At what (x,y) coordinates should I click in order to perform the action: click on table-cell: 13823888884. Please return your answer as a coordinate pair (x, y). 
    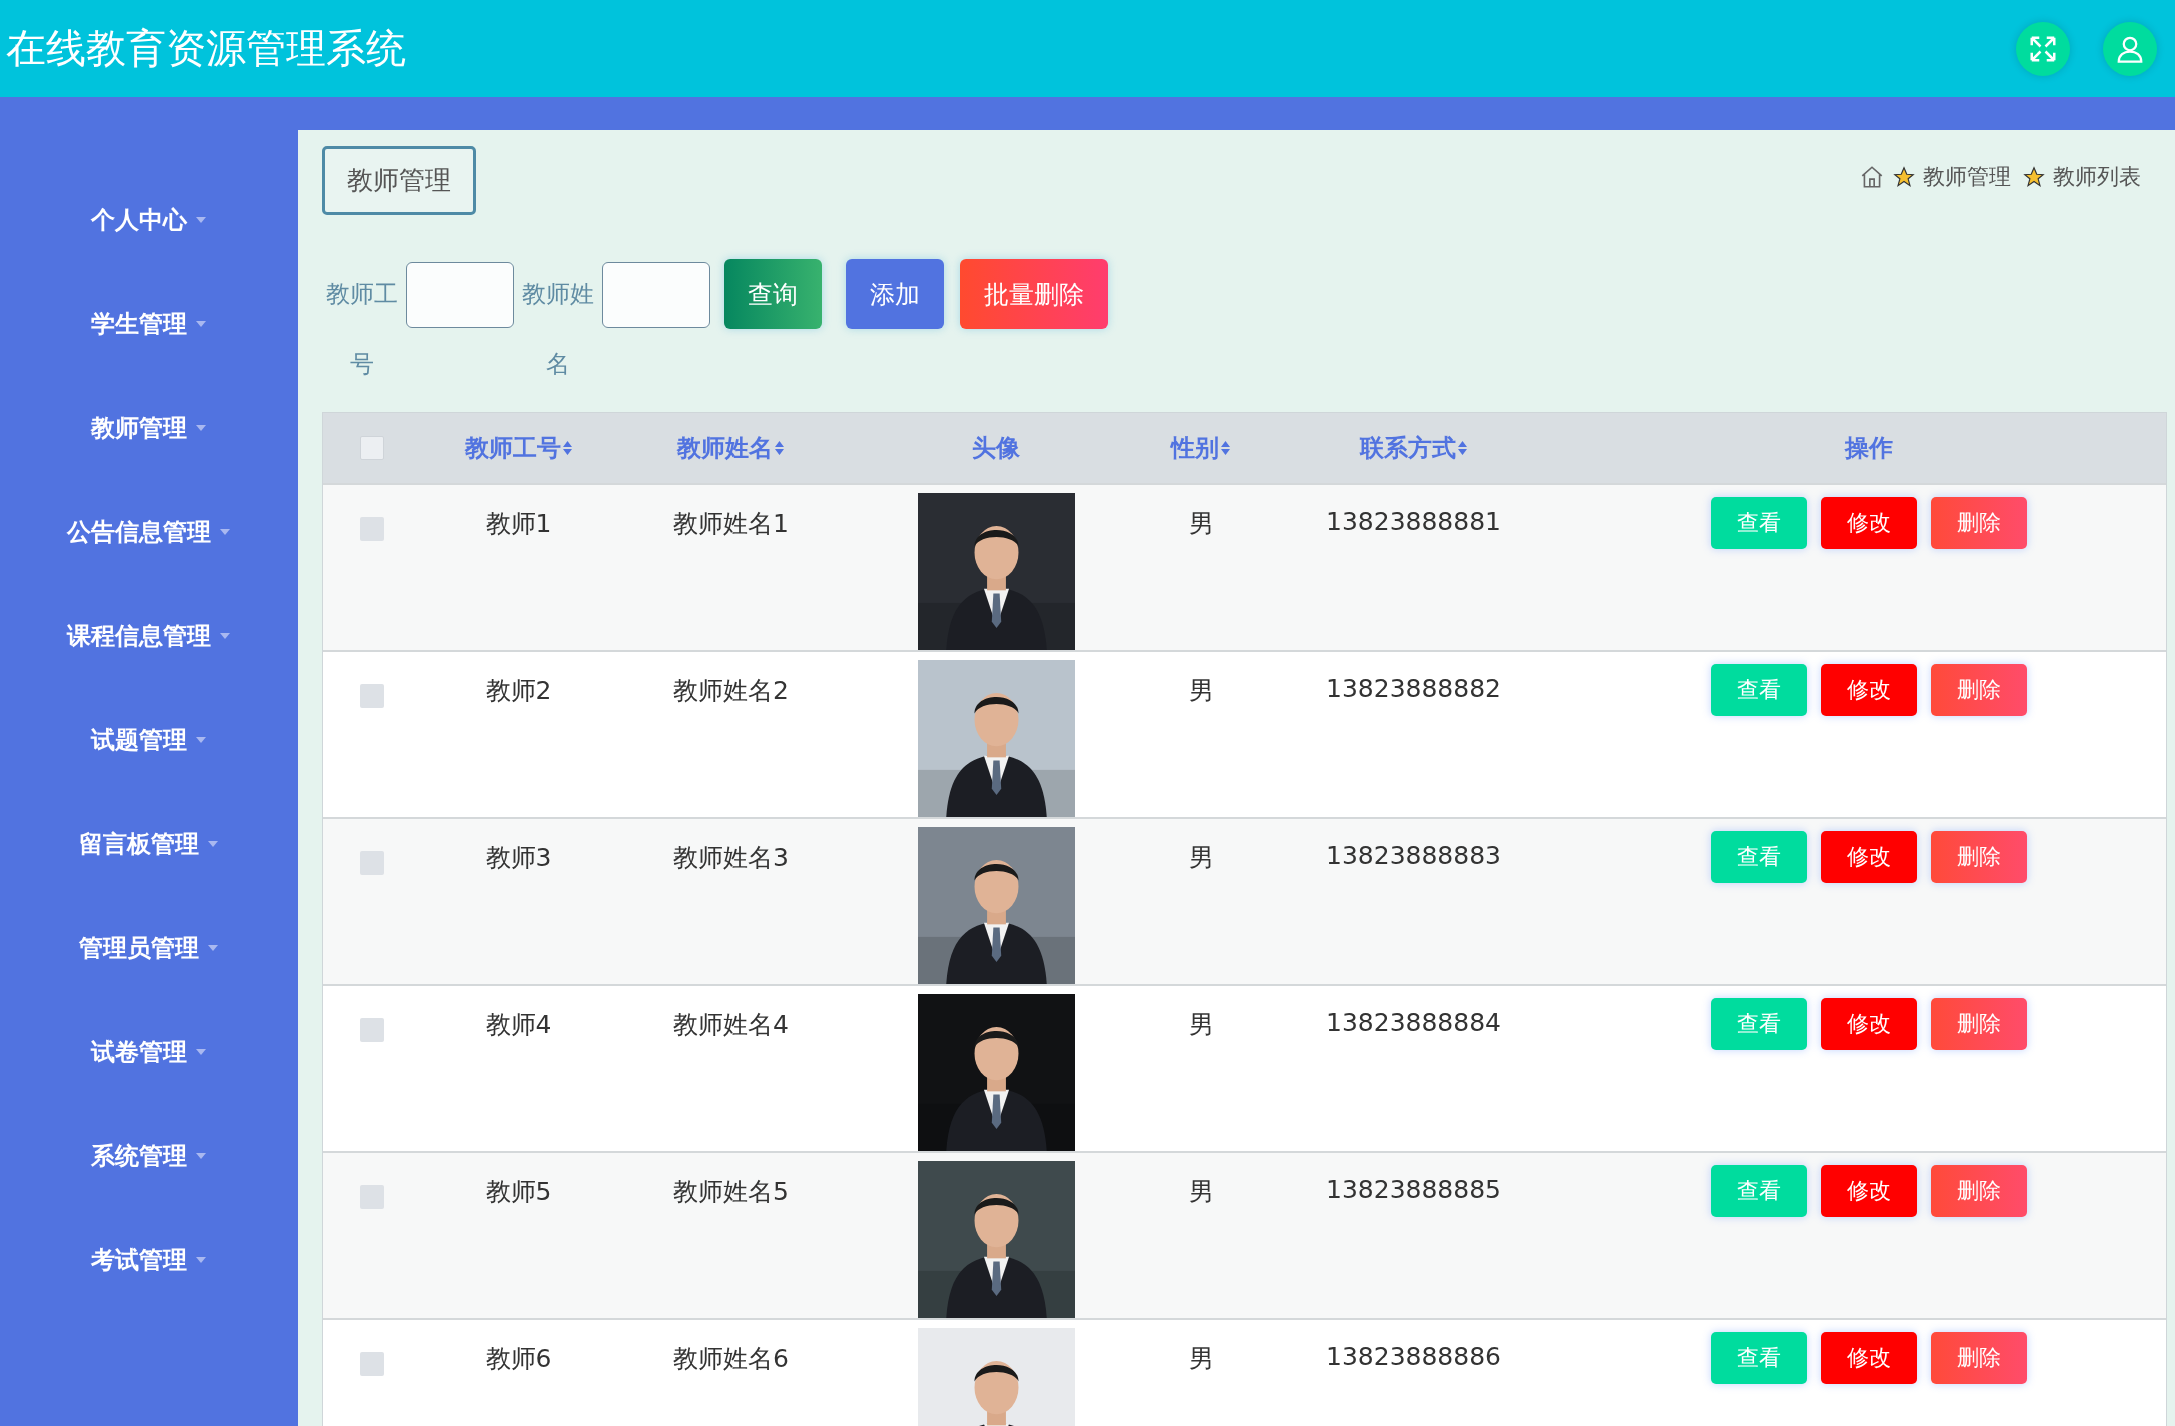
    Looking at the image, I should click on (1413, 1022).